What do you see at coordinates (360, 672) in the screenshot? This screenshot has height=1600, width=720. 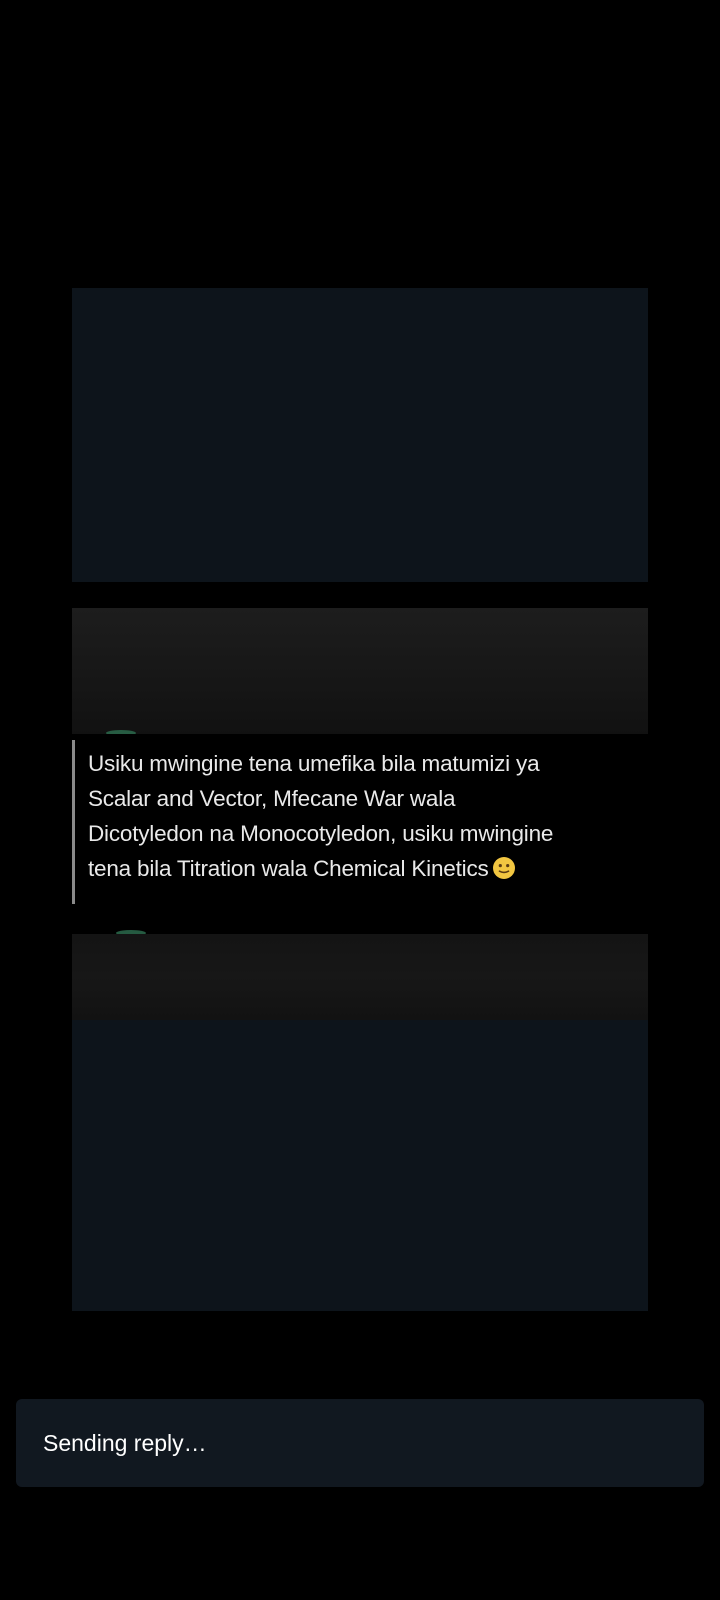 I see `image-upper-shadow` at bounding box center [360, 672].